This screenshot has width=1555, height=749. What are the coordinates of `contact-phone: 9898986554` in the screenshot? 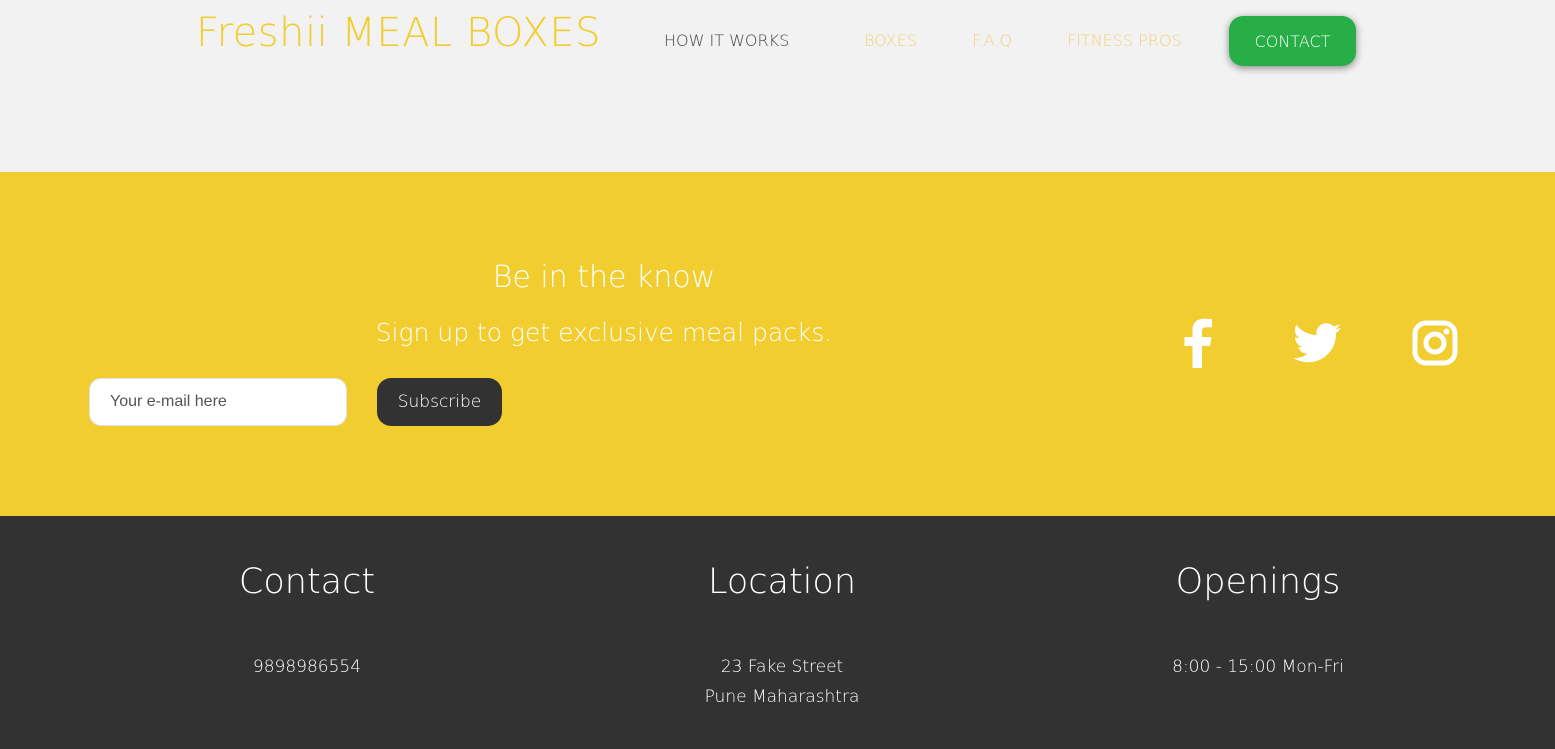 It's located at (307, 667).